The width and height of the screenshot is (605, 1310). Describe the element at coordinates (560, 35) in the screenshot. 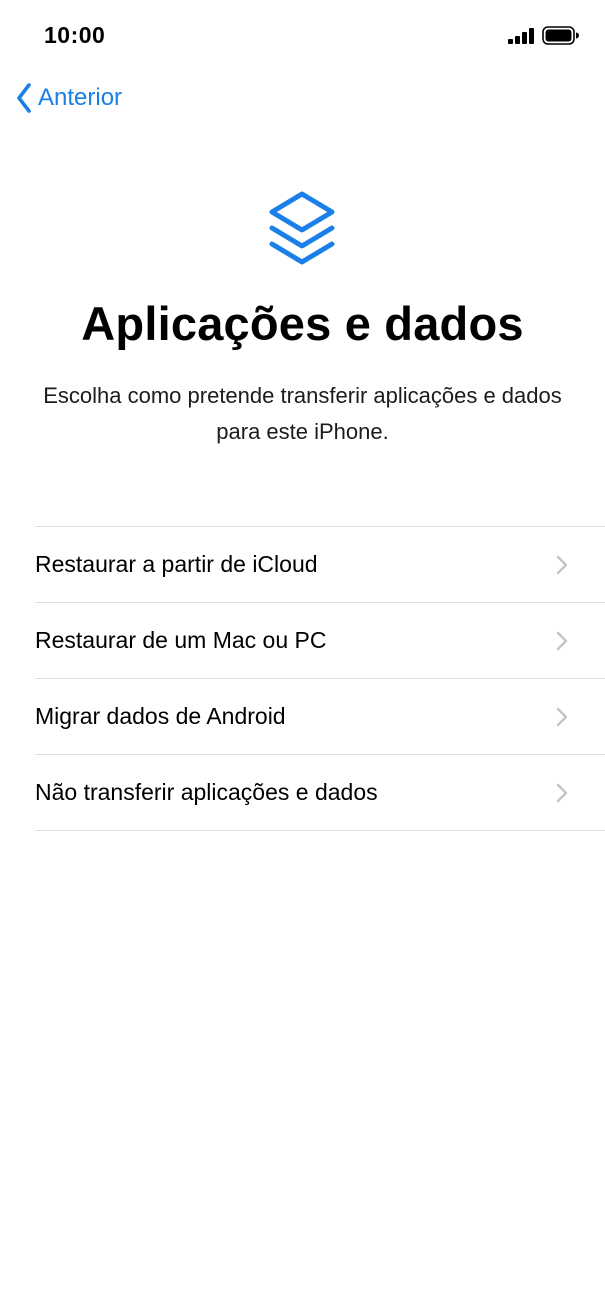

I see `battery-icon` at that location.